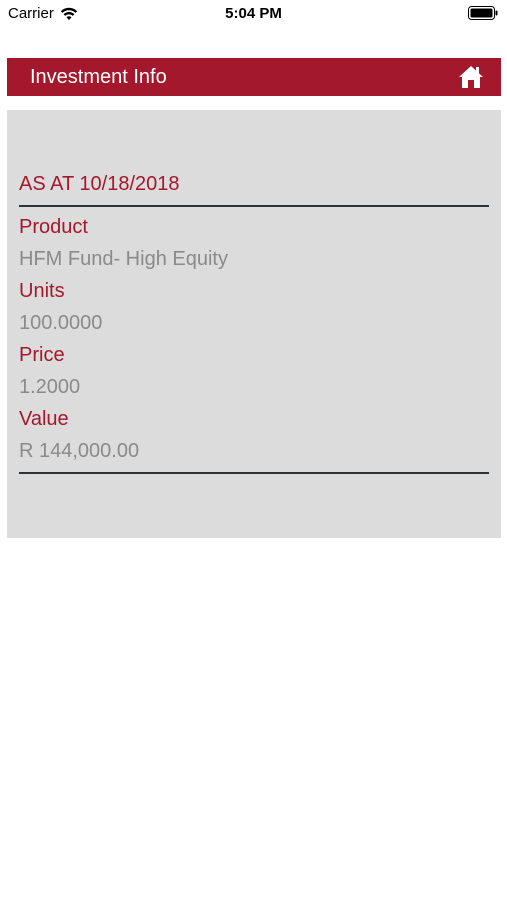  I want to click on as-at-date: AS AT 10/18/2018, so click(99, 184).